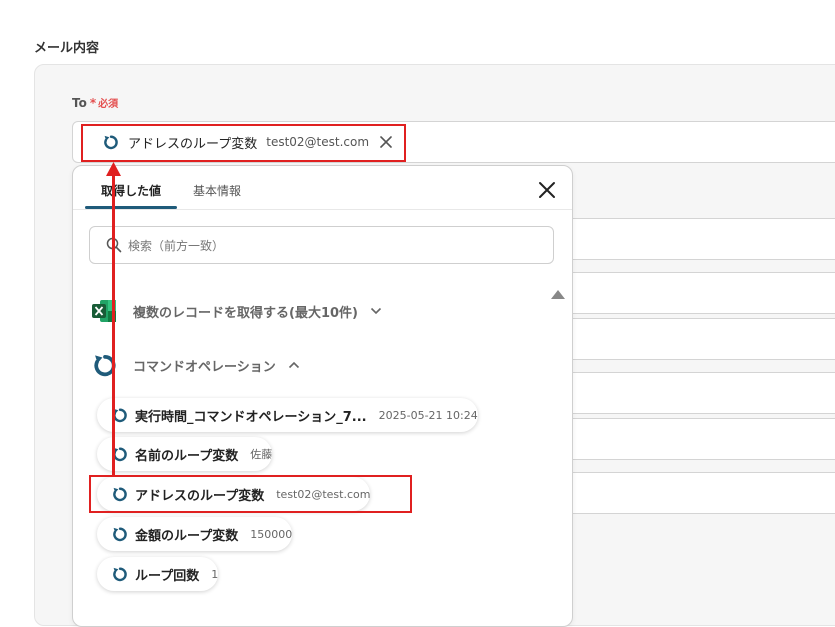 Image resolution: width=835 pixels, height=627 pixels. I want to click on search-box, so click(321, 245).